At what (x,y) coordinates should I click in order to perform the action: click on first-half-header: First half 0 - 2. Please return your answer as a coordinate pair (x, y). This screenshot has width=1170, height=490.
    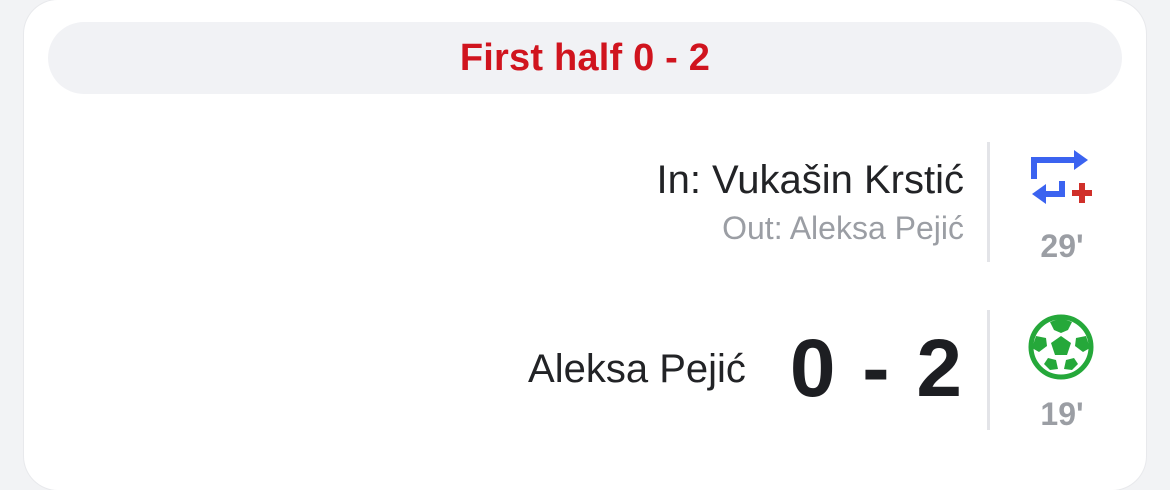
    Looking at the image, I should click on (585, 58).